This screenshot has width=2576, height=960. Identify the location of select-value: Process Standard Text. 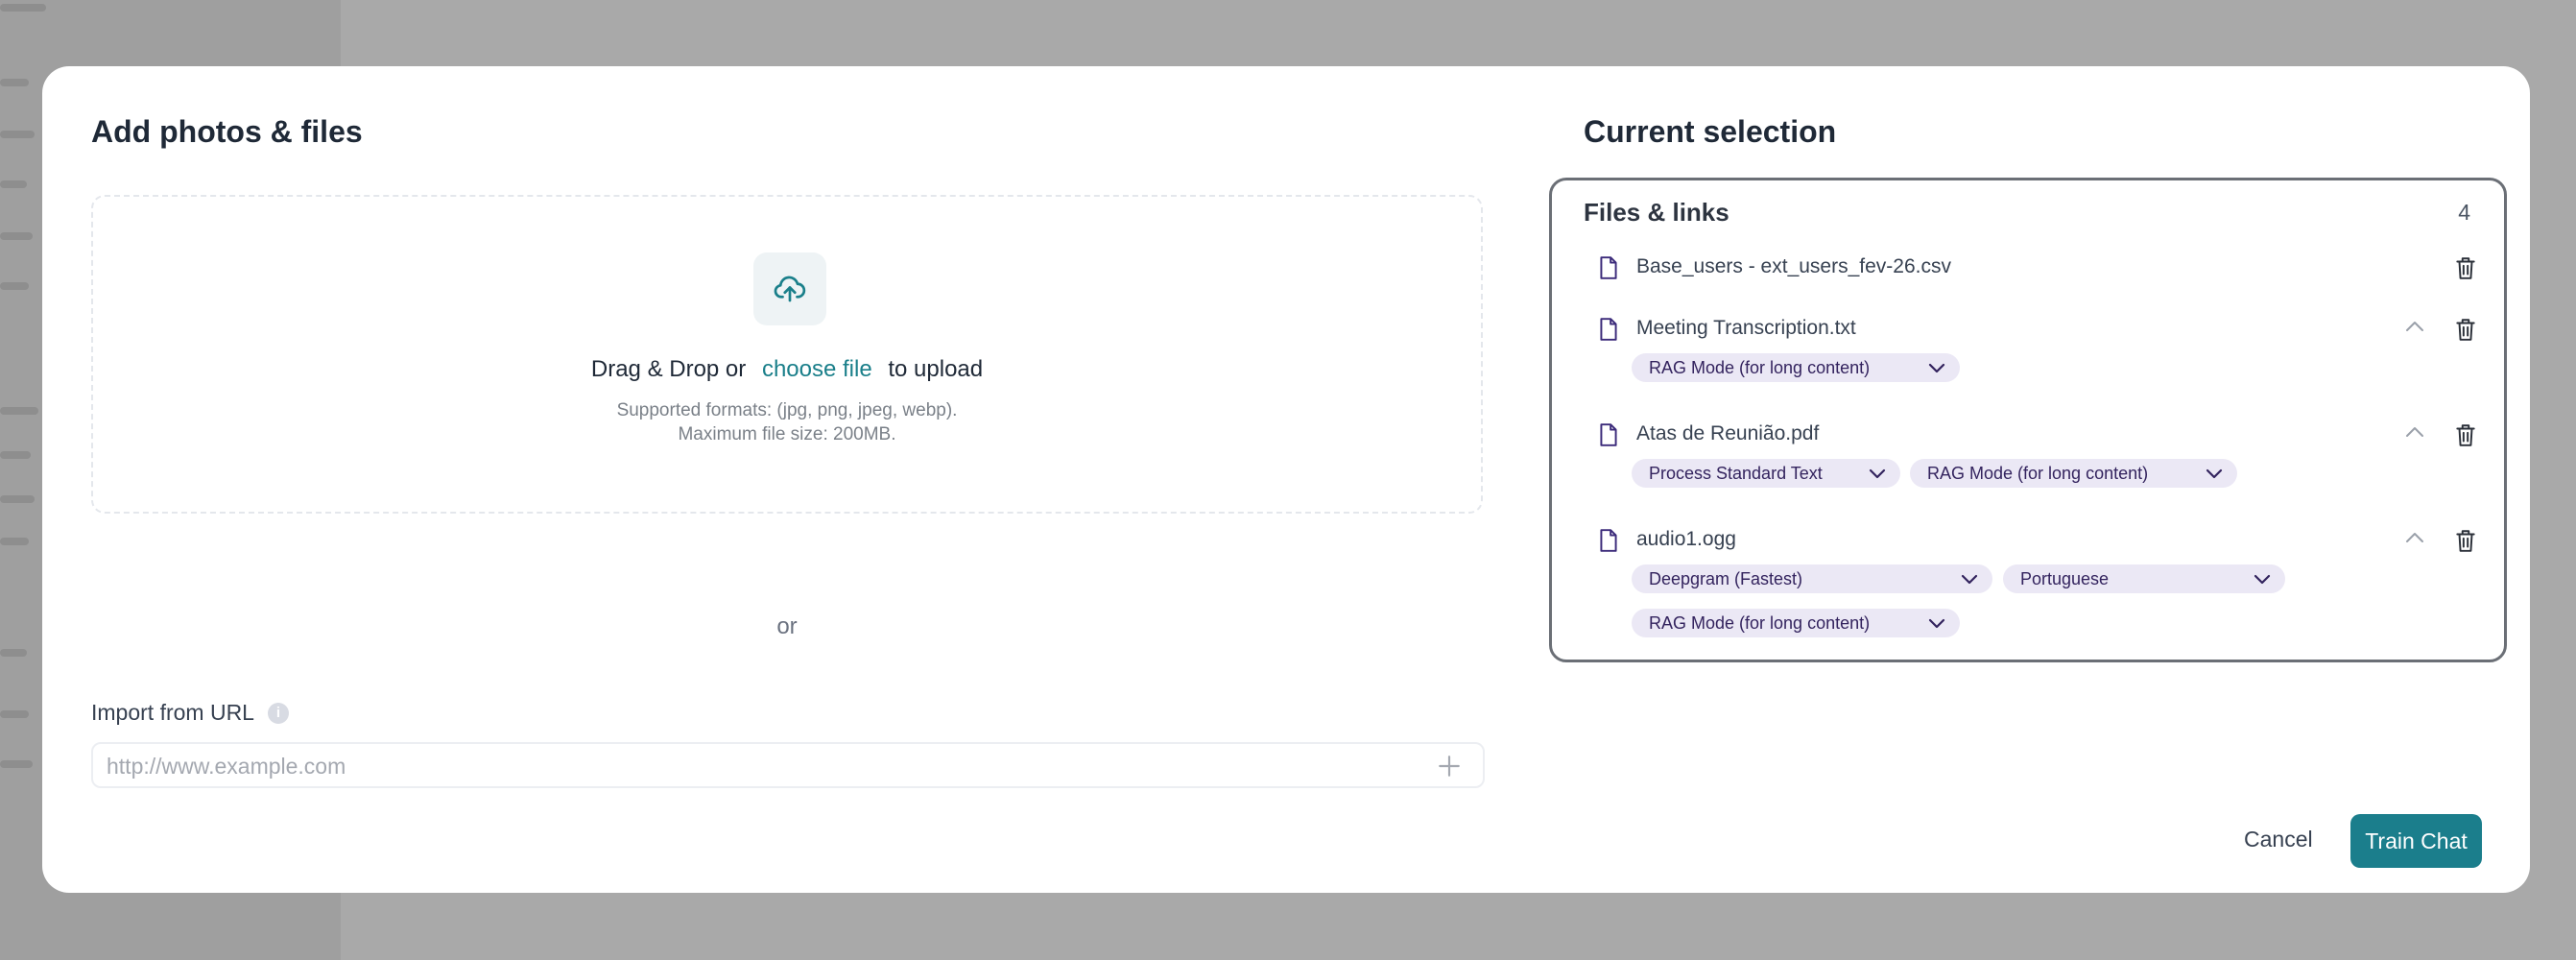
(1736, 473).